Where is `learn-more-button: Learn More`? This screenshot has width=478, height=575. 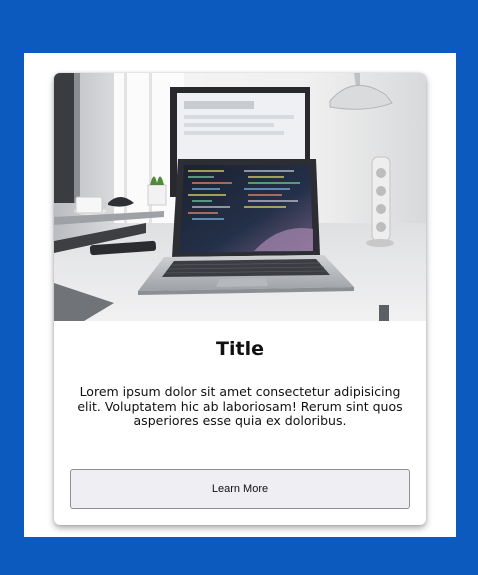
learn-more-button: Learn More is located at coordinates (240, 489).